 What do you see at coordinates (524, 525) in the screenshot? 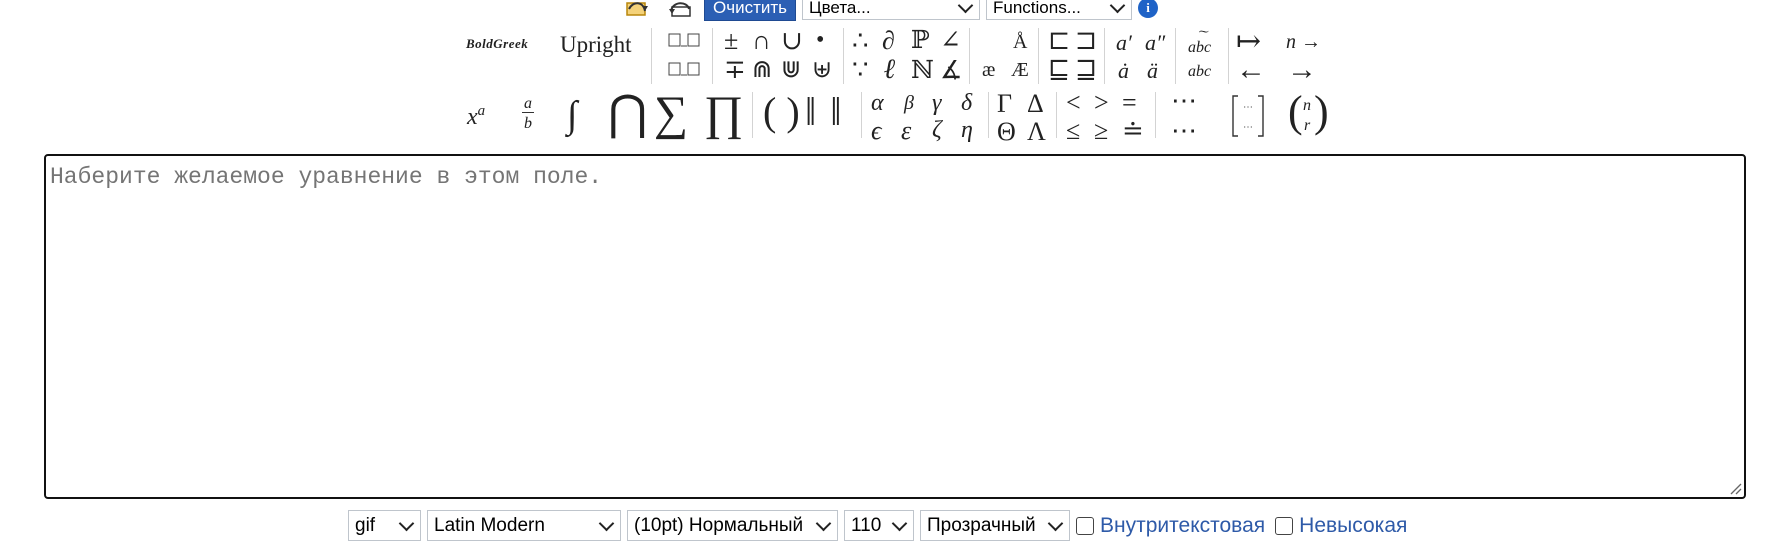
I see `font-select: Latin Modern` at bounding box center [524, 525].